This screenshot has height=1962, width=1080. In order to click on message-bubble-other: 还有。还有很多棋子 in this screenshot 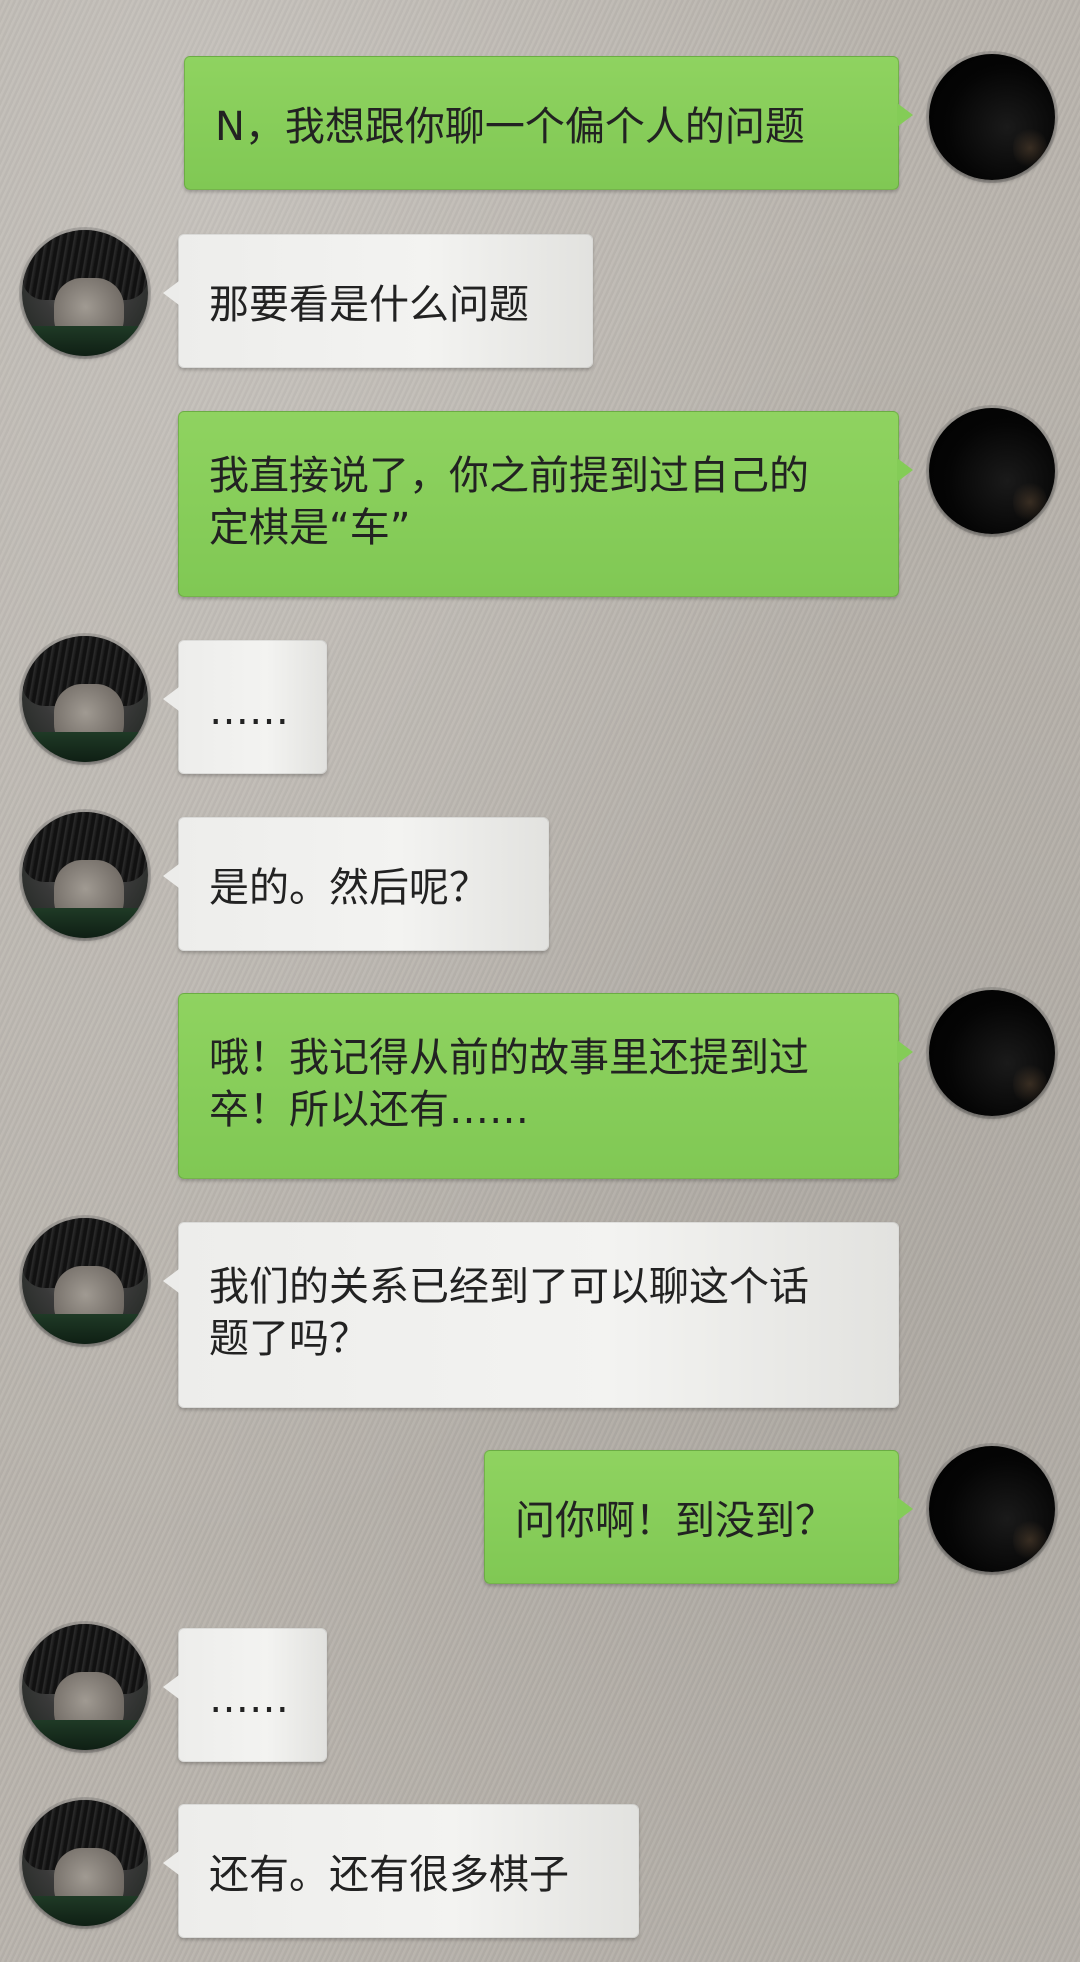, I will do `click(401, 1871)`.